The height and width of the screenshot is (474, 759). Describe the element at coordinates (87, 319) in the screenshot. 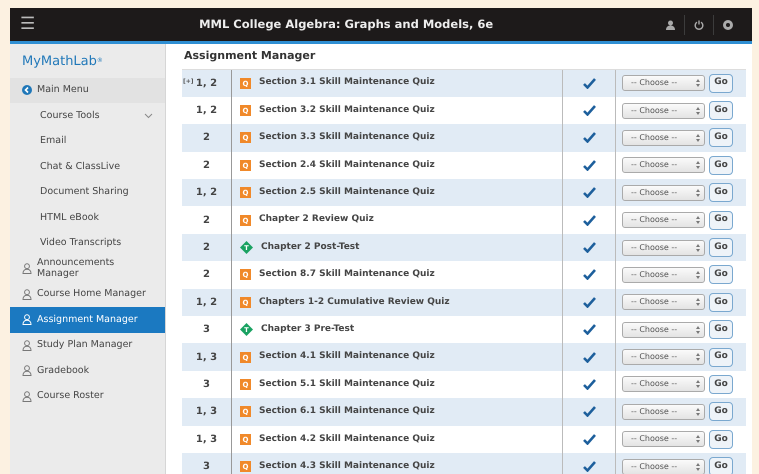

I see `sidebar-item: Assignment Manager` at that location.